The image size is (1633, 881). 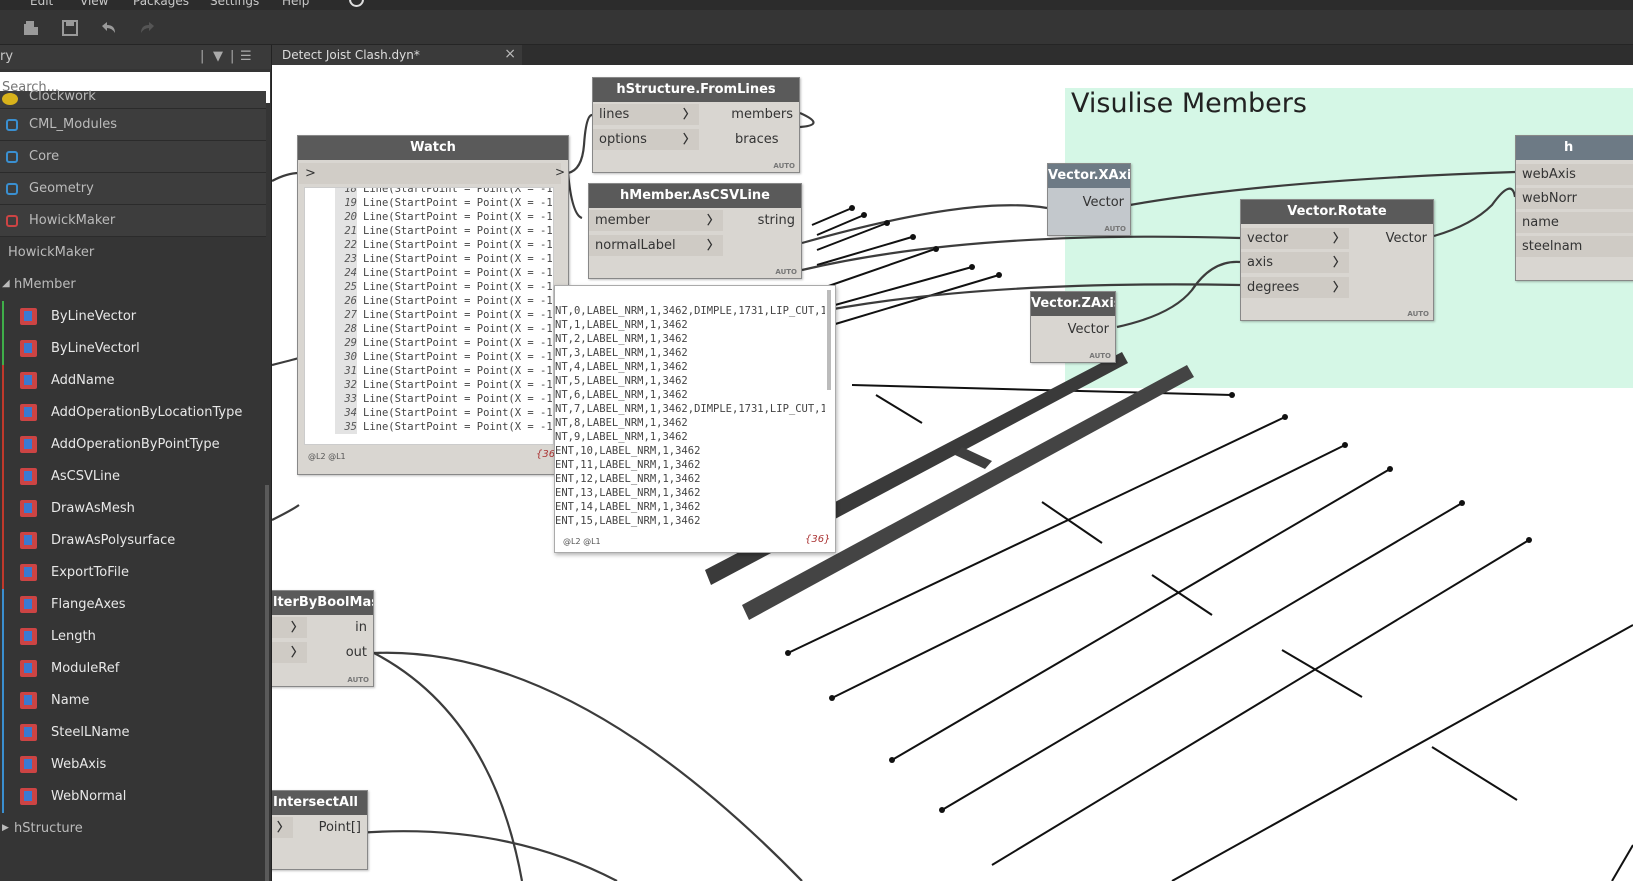 I want to click on filter-icon: ▼, so click(x=218, y=56).